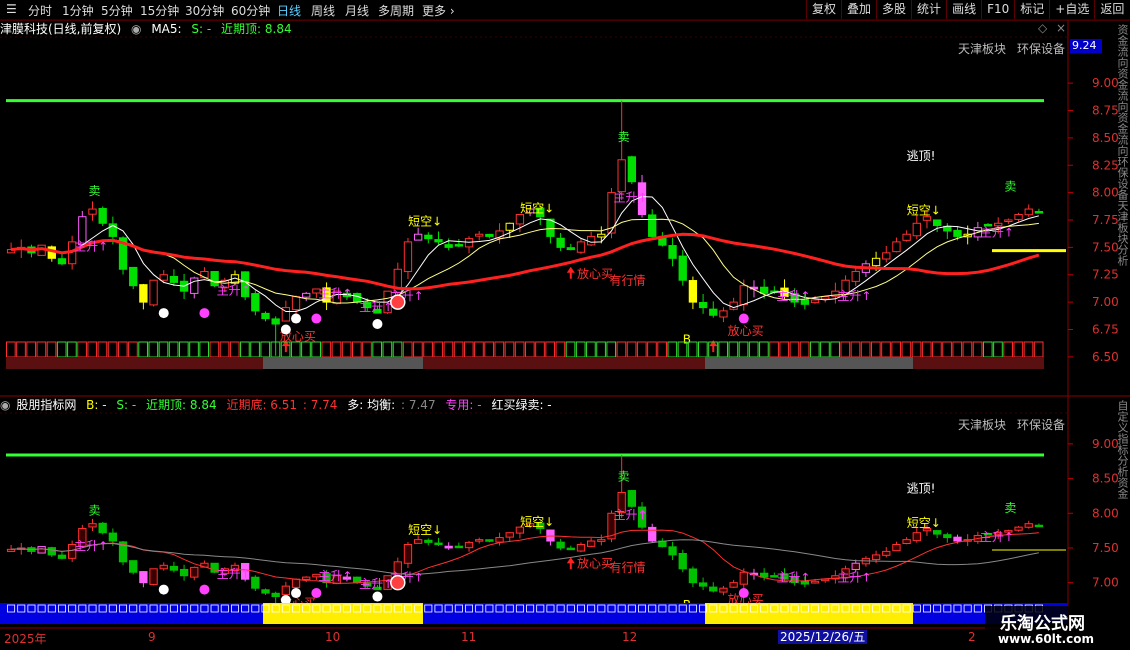 This screenshot has height=650, width=1130. Describe the element at coordinates (1071, 9) in the screenshot. I see `toolbar-button-7: +自选` at that location.